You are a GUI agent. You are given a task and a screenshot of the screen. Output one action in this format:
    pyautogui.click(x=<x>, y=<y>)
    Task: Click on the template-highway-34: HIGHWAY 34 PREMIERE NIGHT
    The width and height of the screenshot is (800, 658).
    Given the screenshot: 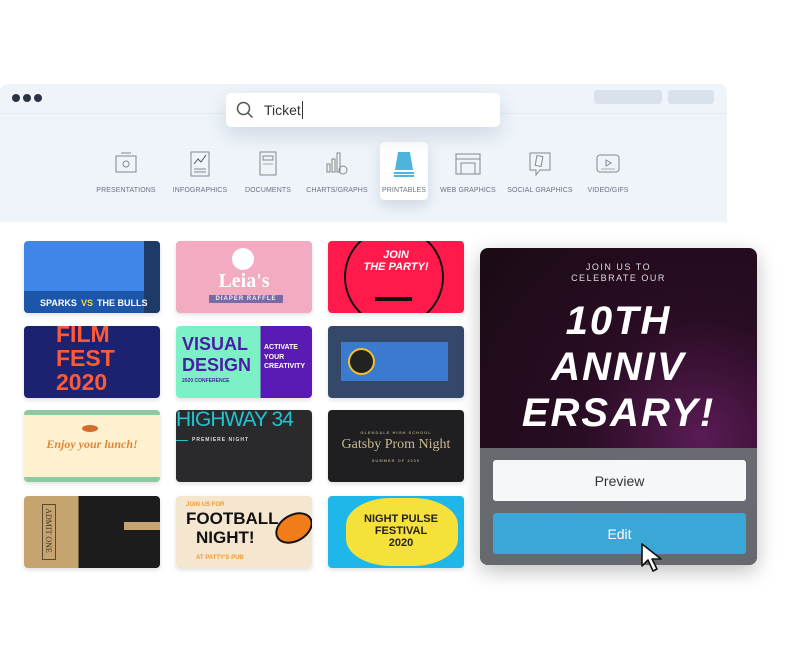 What is the action you would take?
    pyautogui.click(x=244, y=446)
    